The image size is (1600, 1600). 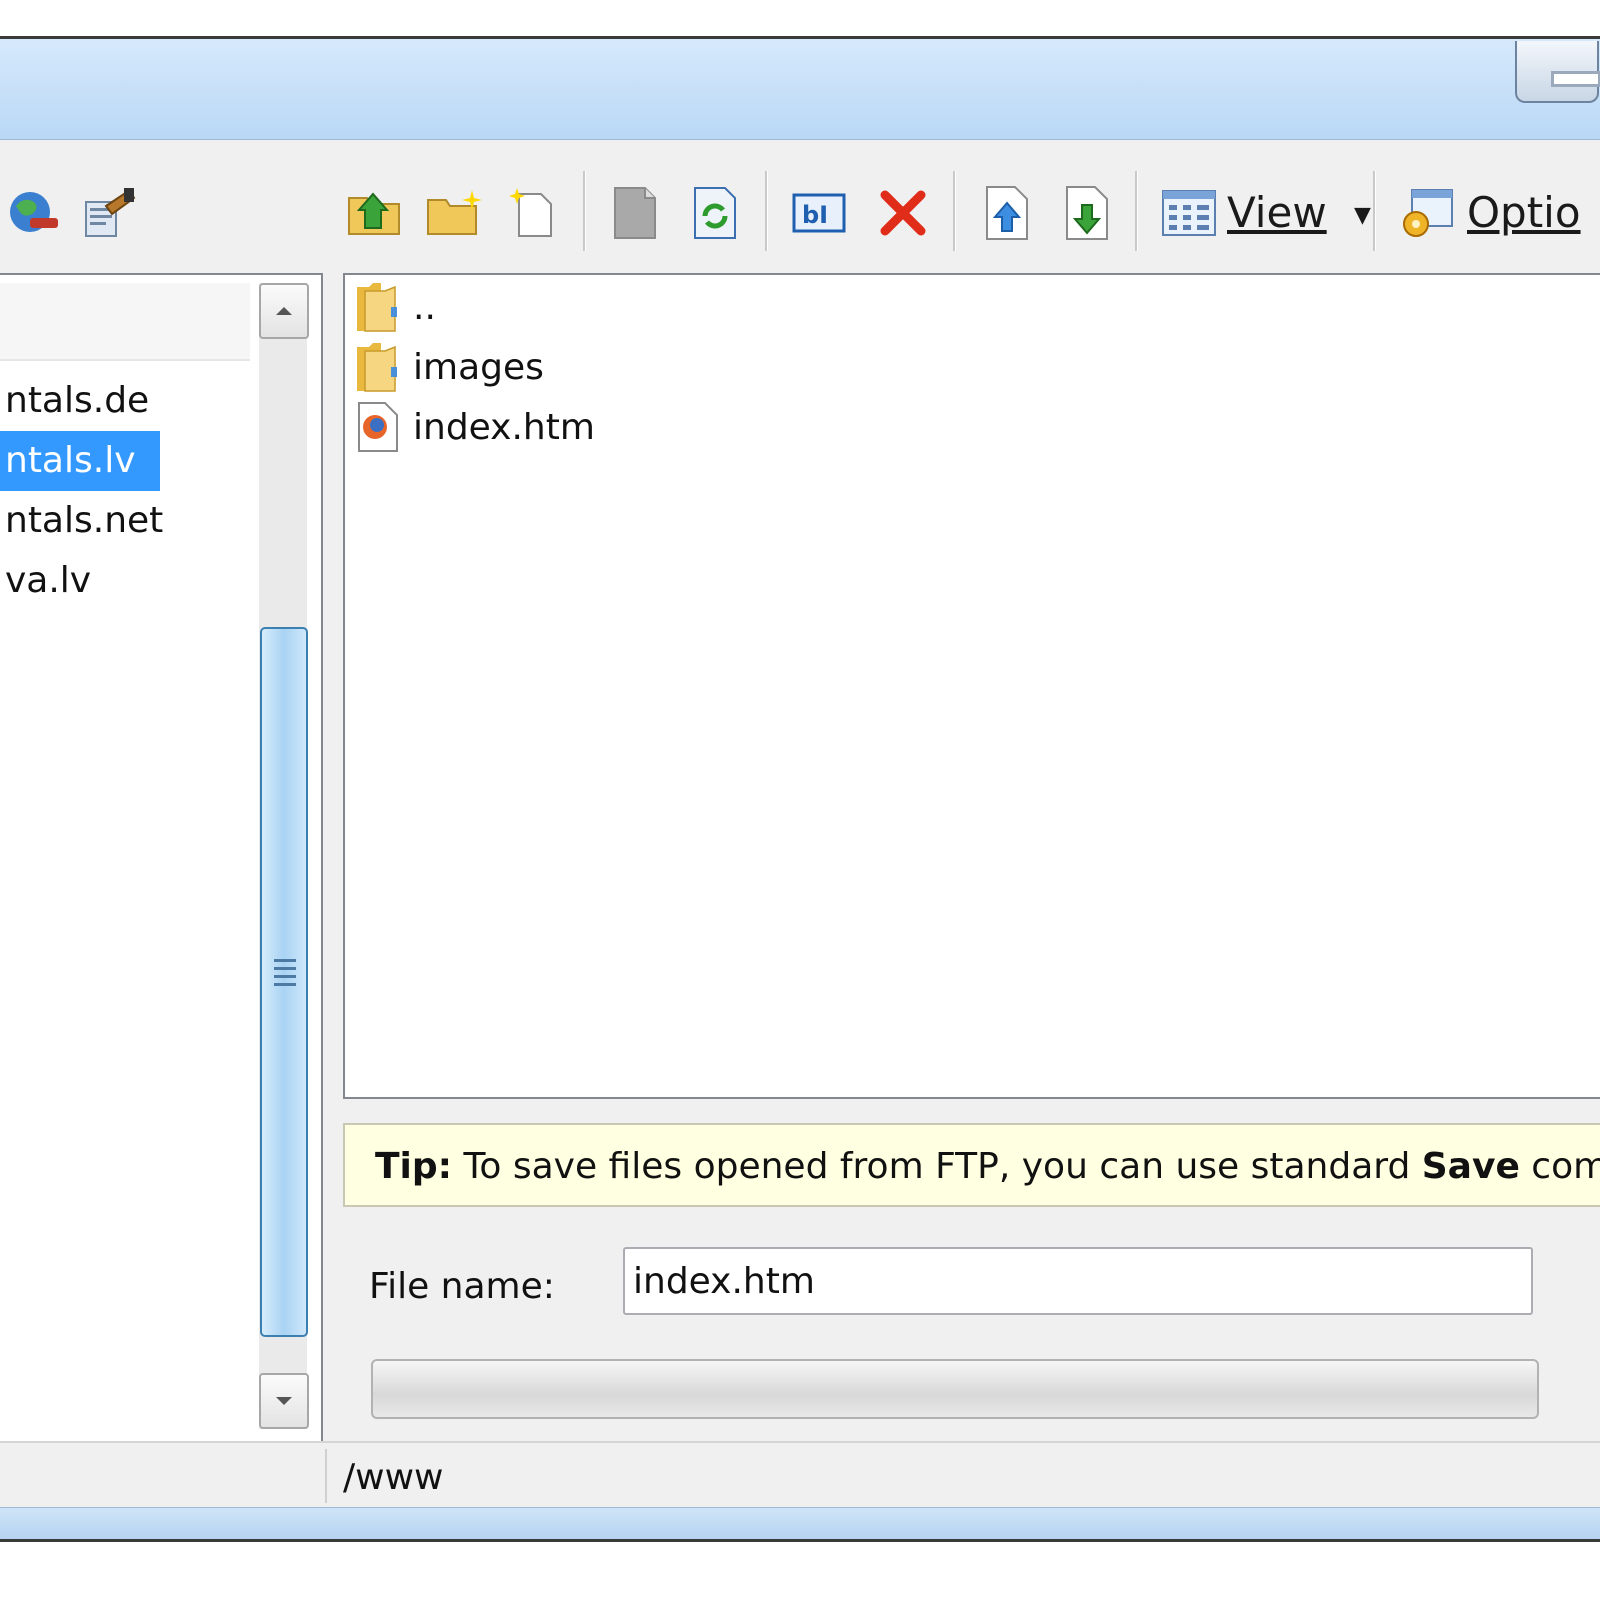 I want to click on grip-icon, so click(x=285, y=974).